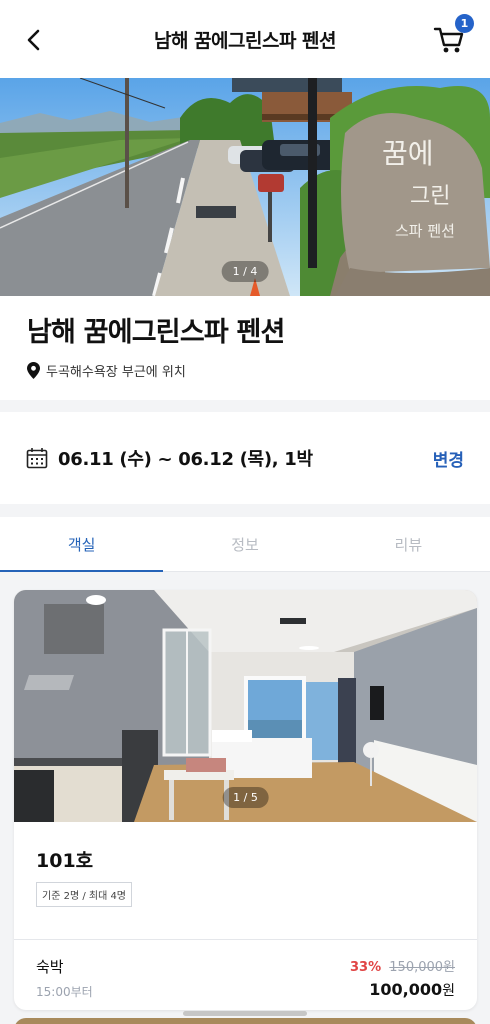 This screenshot has width=490, height=1024. What do you see at coordinates (245, 1013) in the screenshot?
I see `scroll-indicator` at bounding box center [245, 1013].